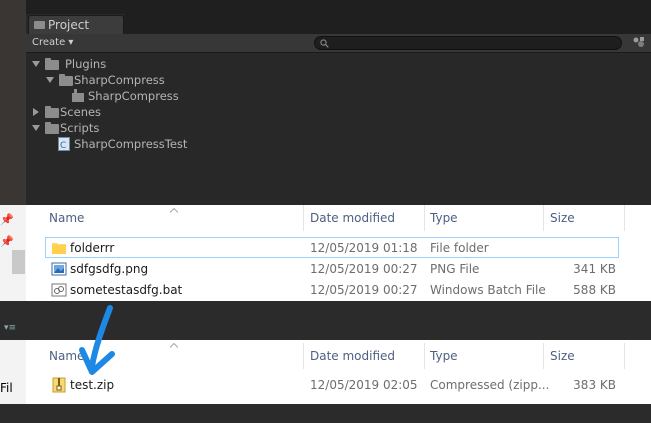  Describe the element at coordinates (92, 248) in the screenshot. I see `file-name: folderrr` at that location.